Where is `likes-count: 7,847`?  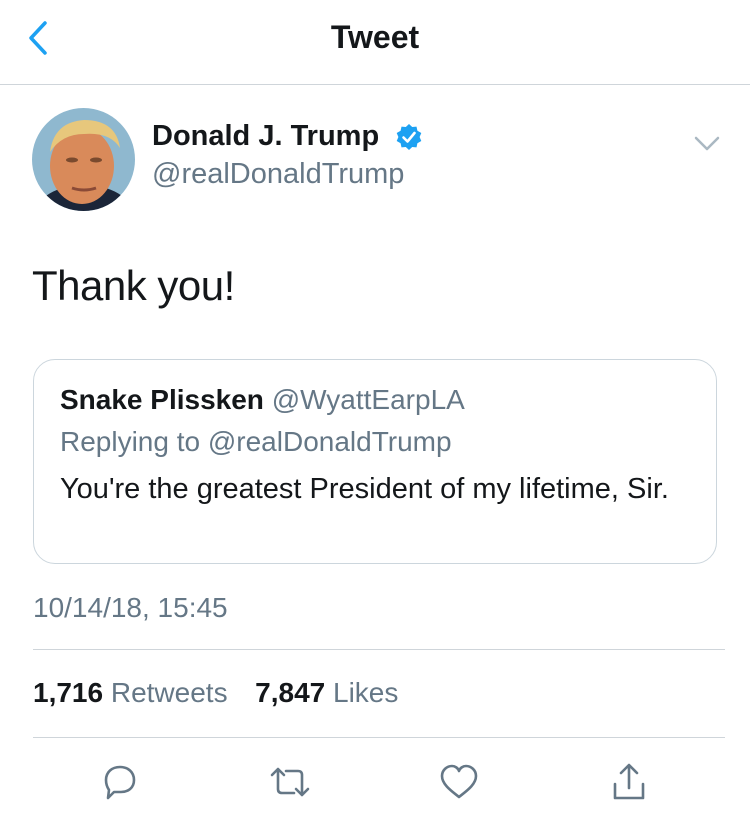 likes-count: 7,847 is located at coordinates (290, 692).